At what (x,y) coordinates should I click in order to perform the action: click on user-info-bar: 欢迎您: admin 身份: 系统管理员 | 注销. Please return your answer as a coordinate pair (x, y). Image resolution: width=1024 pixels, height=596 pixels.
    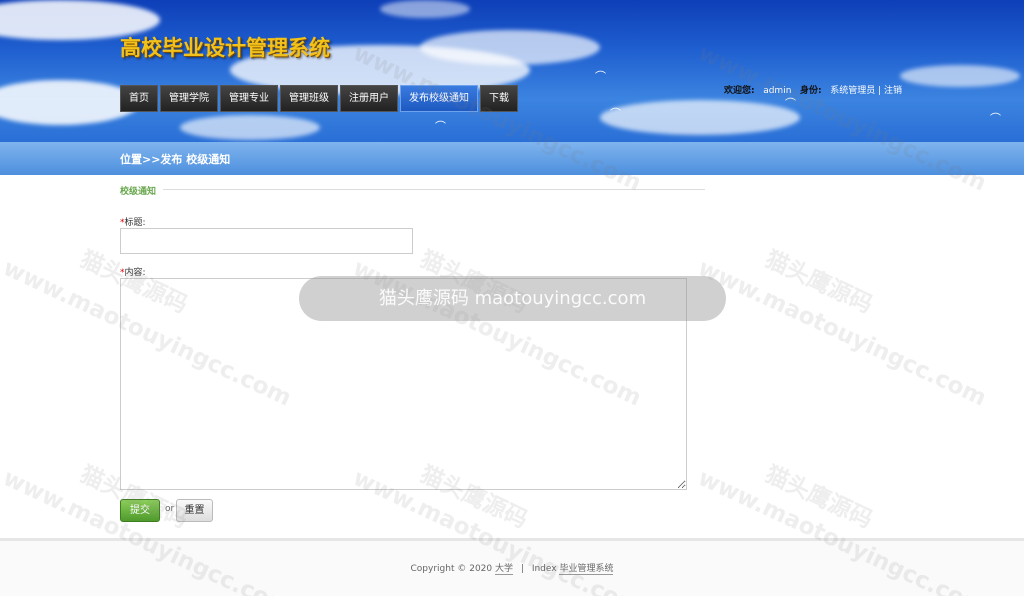
    Looking at the image, I should click on (813, 89).